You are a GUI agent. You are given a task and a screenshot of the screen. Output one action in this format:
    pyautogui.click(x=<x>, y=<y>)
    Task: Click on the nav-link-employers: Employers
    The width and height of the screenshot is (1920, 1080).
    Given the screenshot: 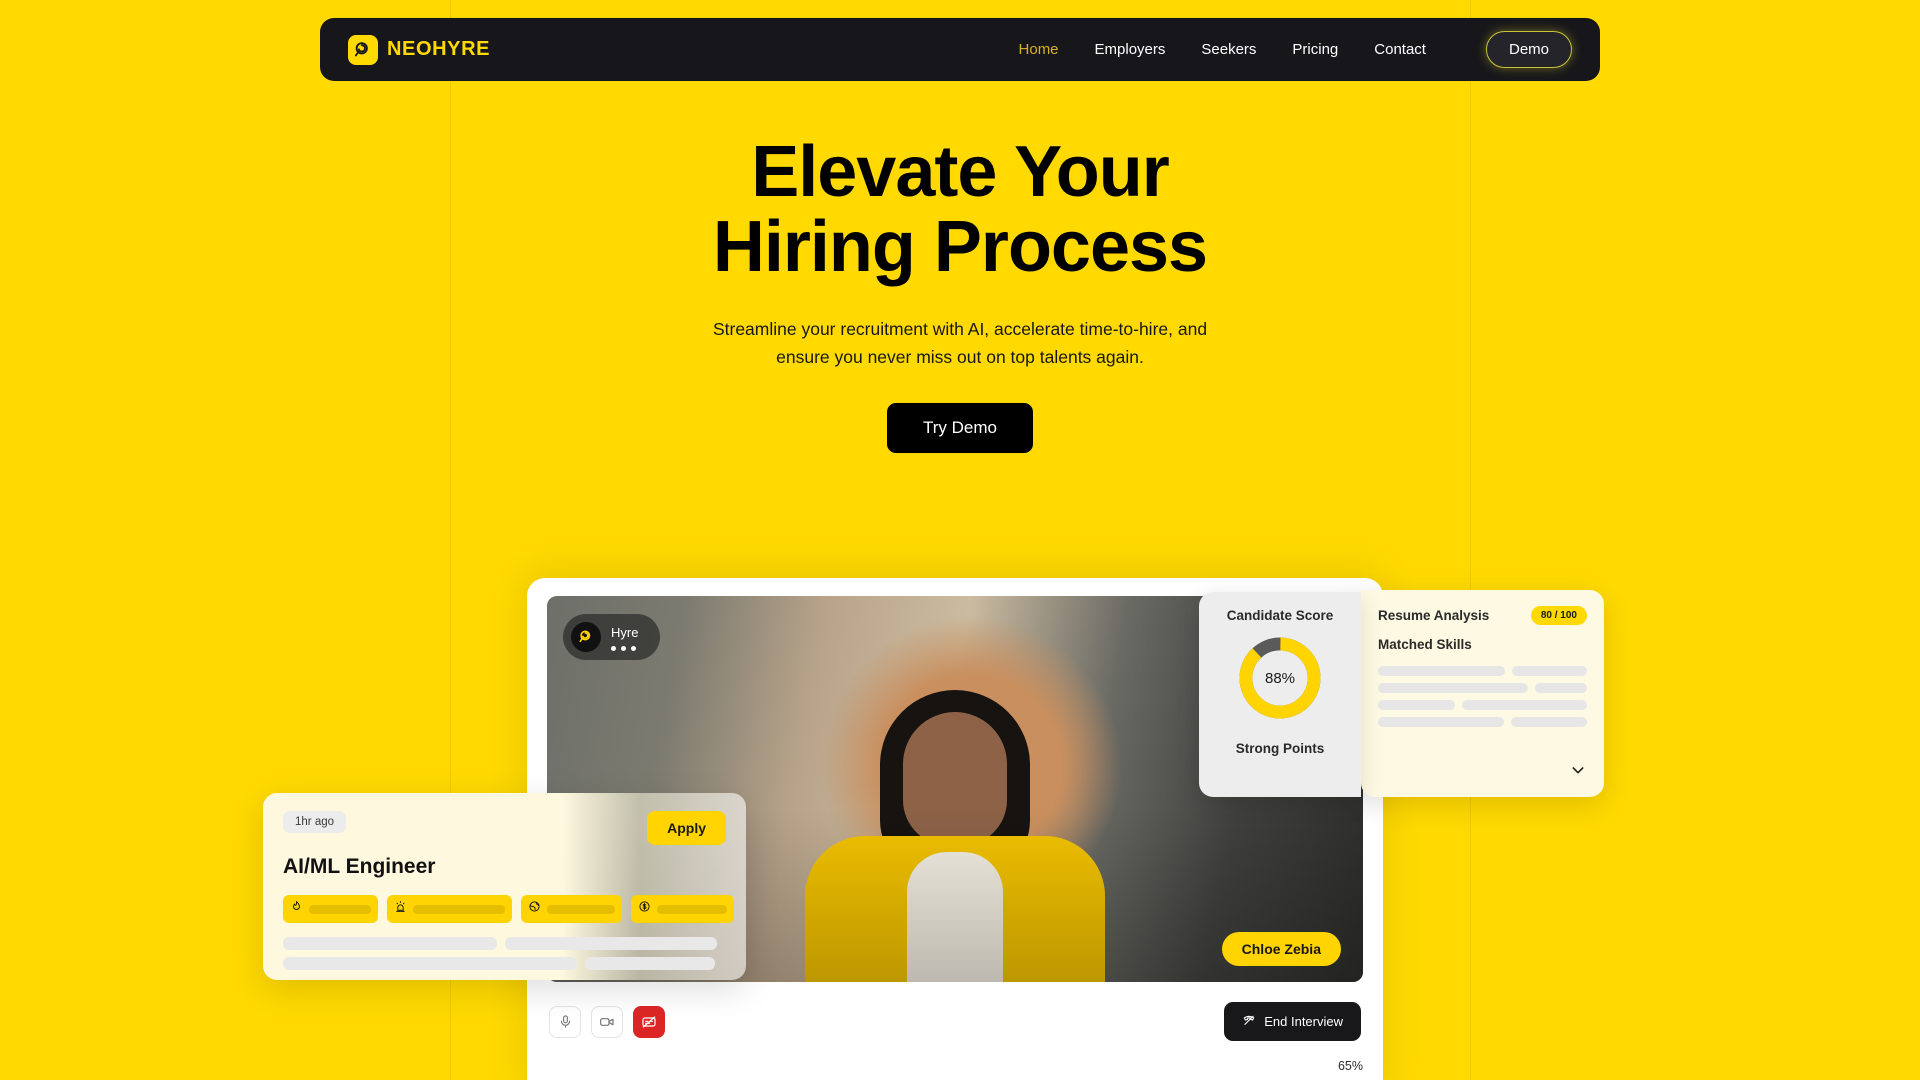 What is the action you would take?
    pyautogui.click(x=1130, y=49)
    